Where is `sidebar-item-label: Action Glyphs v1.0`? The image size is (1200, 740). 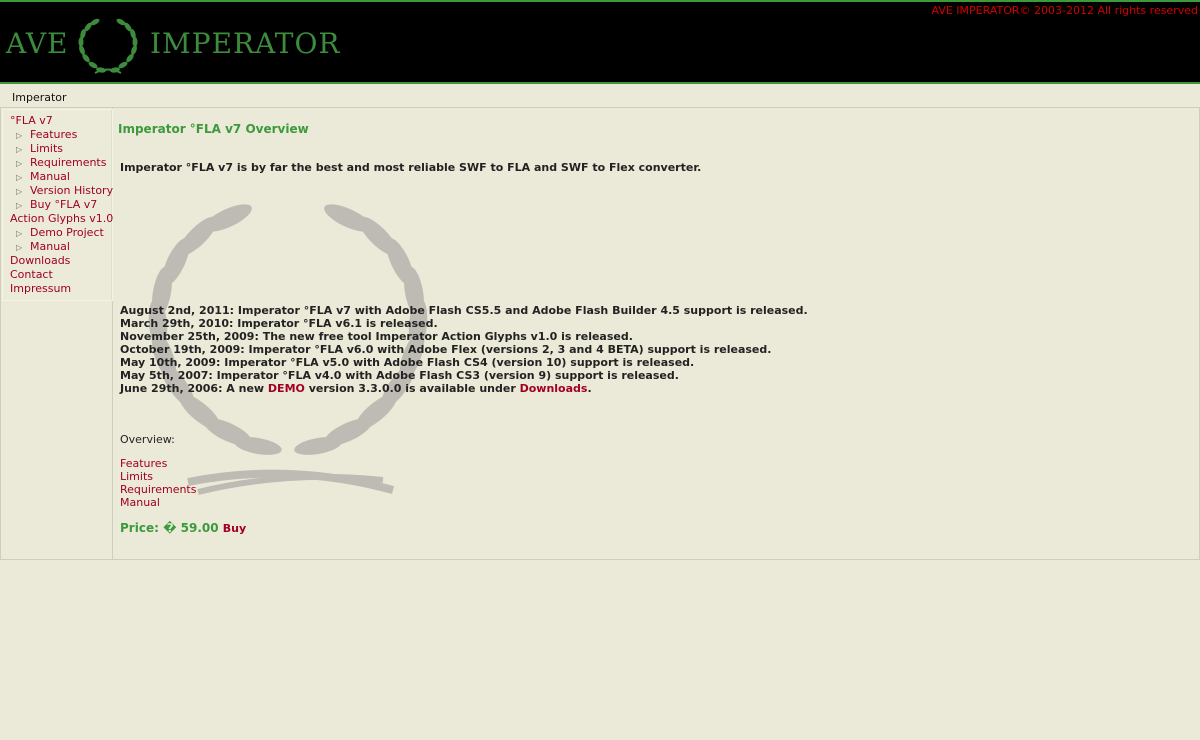
sidebar-item-label: Action Glyphs v1.0 is located at coordinates (62, 218).